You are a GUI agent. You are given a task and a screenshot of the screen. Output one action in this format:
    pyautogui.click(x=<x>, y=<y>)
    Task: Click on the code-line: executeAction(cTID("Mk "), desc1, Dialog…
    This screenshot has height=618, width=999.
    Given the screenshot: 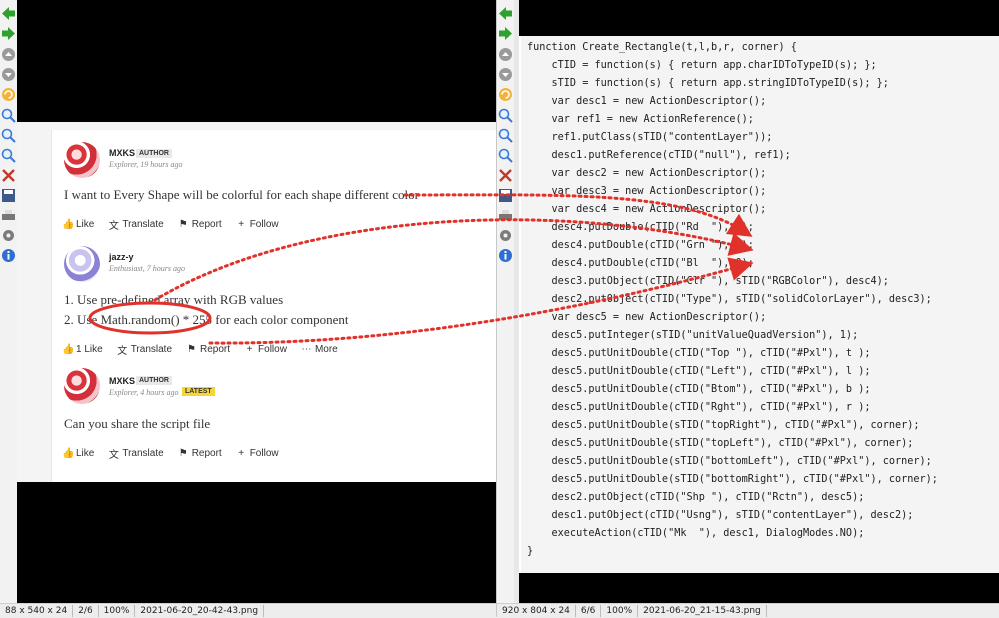 What is the action you would take?
    pyautogui.click(x=696, y=533)
    